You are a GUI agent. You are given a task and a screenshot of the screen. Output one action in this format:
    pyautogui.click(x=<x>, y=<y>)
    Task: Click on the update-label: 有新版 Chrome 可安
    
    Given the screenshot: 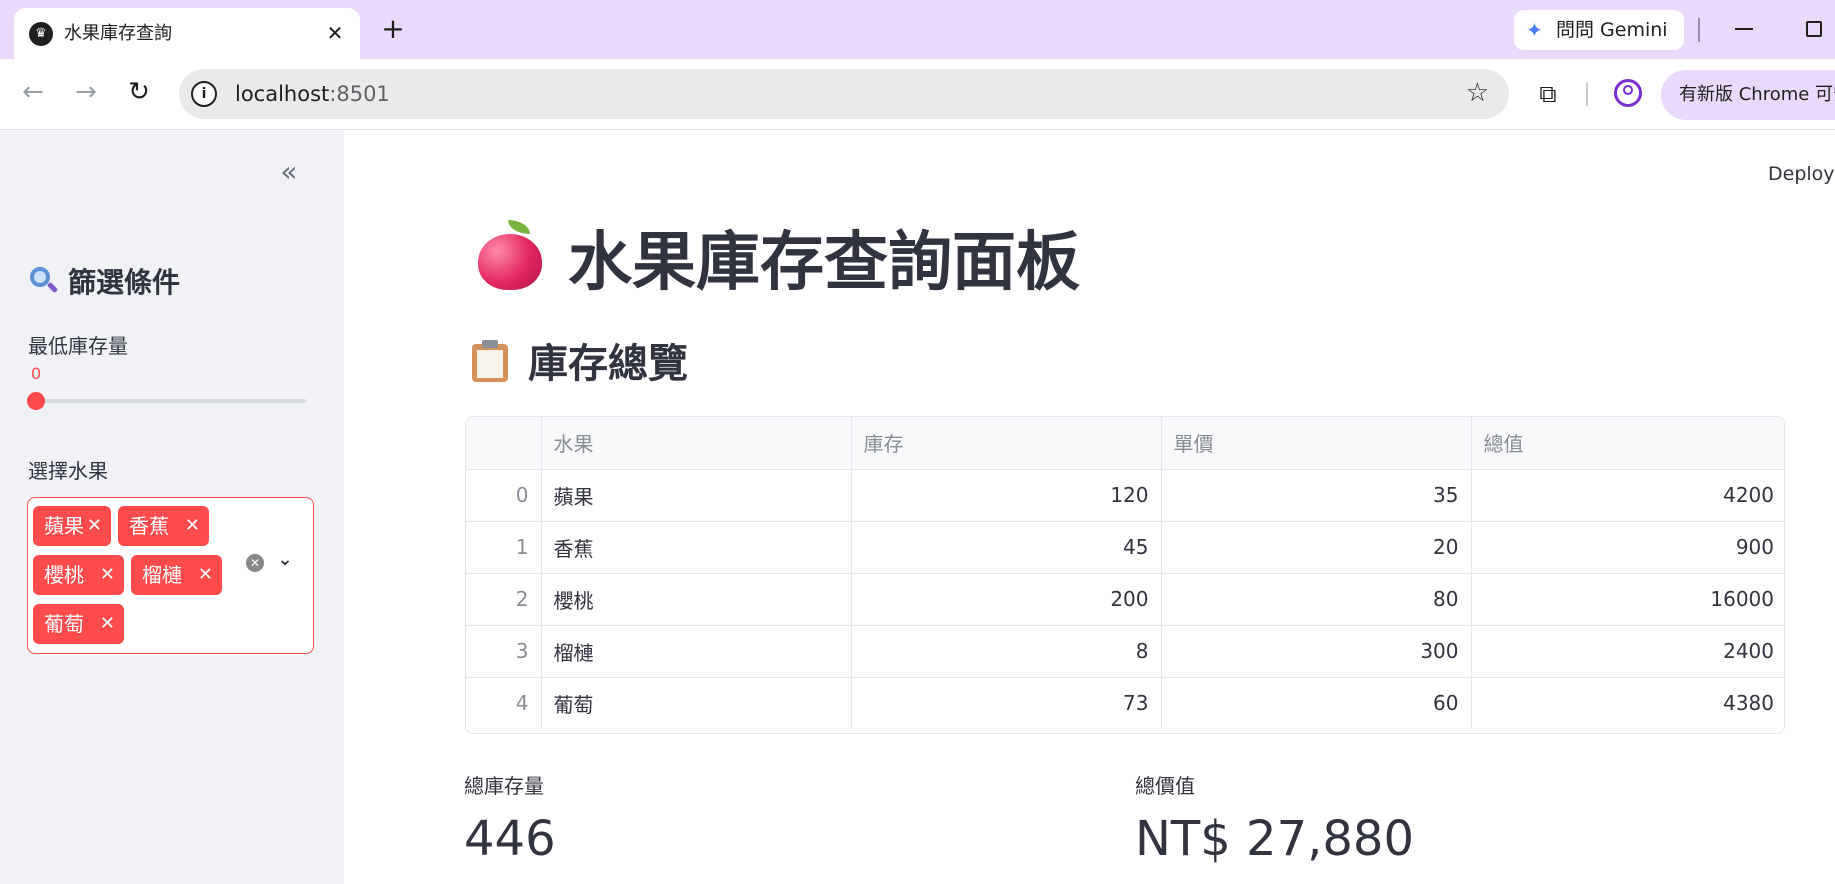 What is the action you would take?
    pyautogui.click(x=1757, y=94)
    